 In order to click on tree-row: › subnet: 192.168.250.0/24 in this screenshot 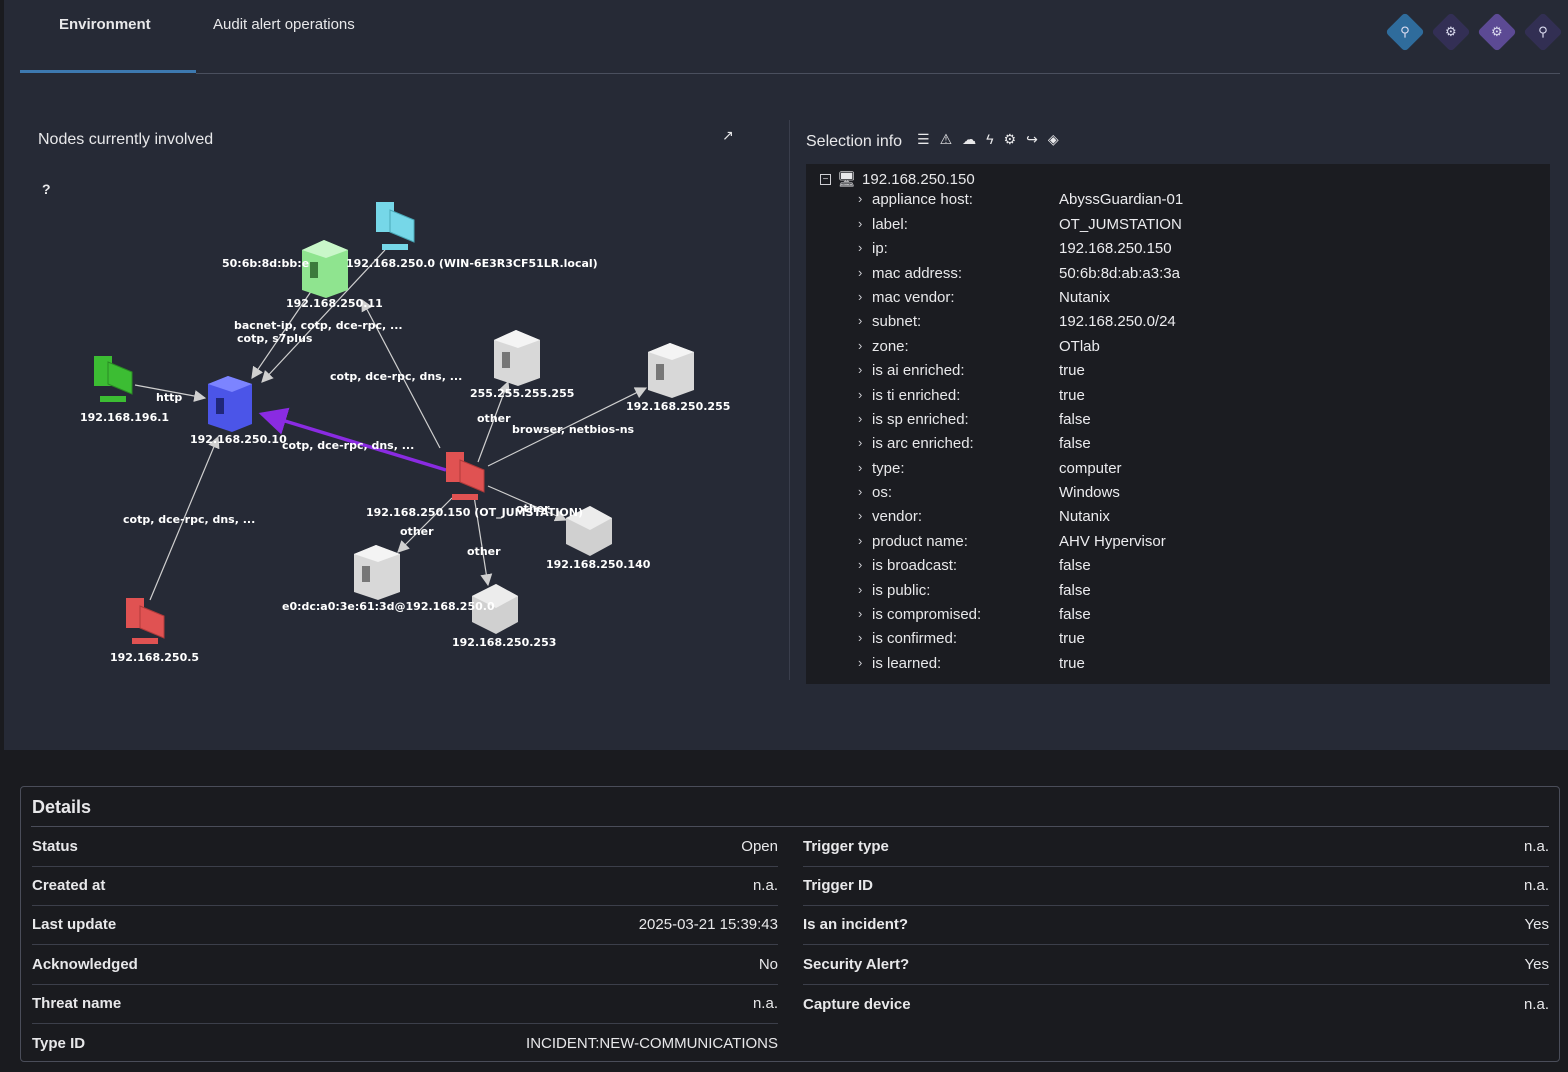, I will do `click(1017, 321)`.